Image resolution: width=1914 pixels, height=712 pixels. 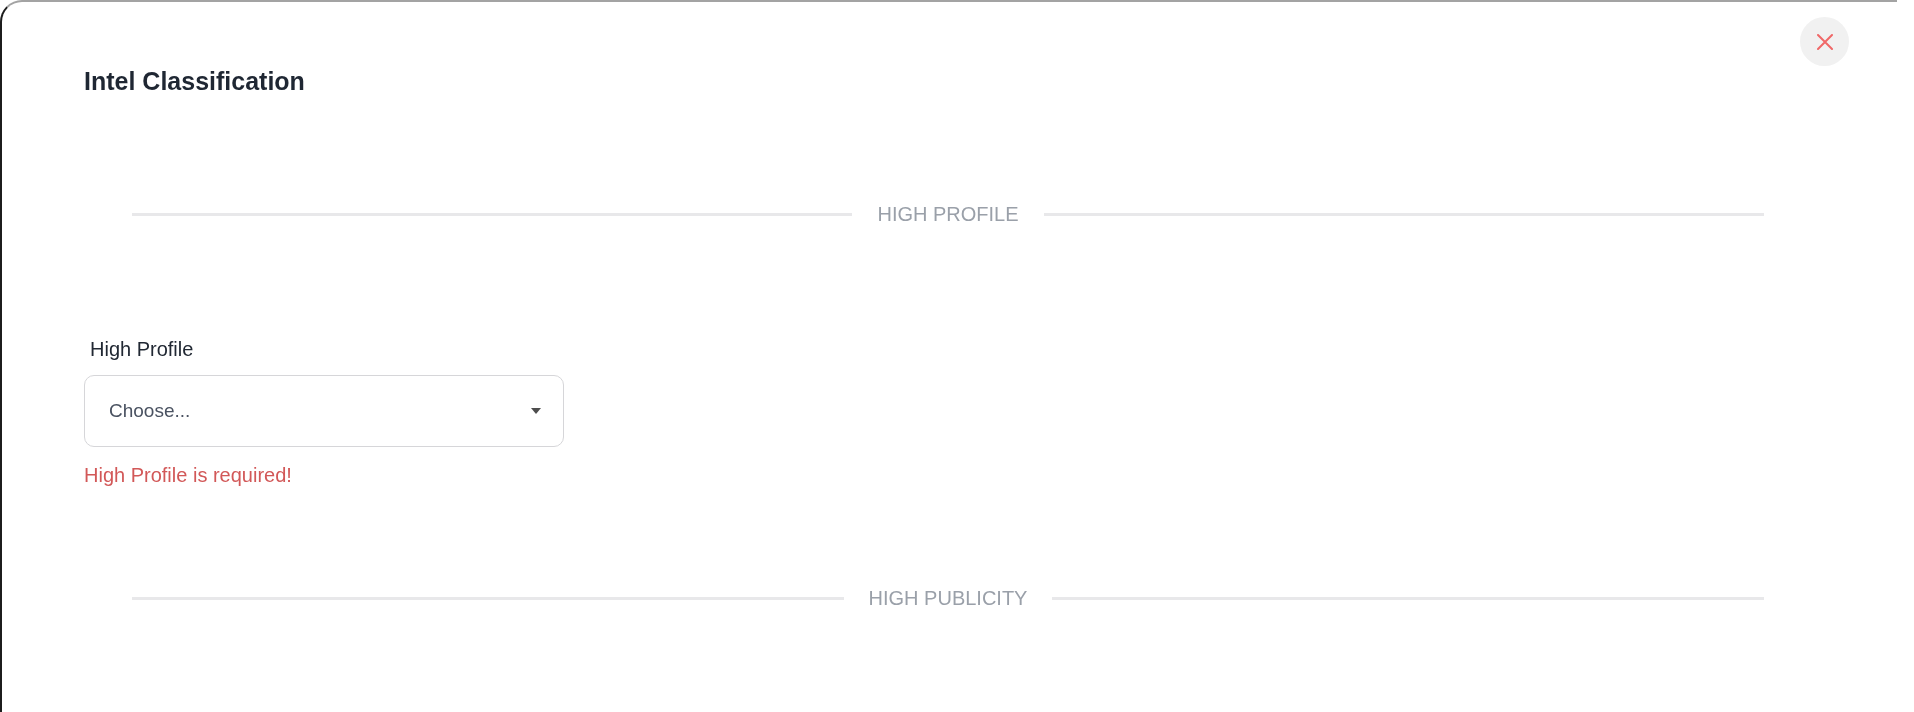 What do you see at coordinates (536, 411) in the screenshot?
I see `caret-icon` at bounding box center [536, 411].